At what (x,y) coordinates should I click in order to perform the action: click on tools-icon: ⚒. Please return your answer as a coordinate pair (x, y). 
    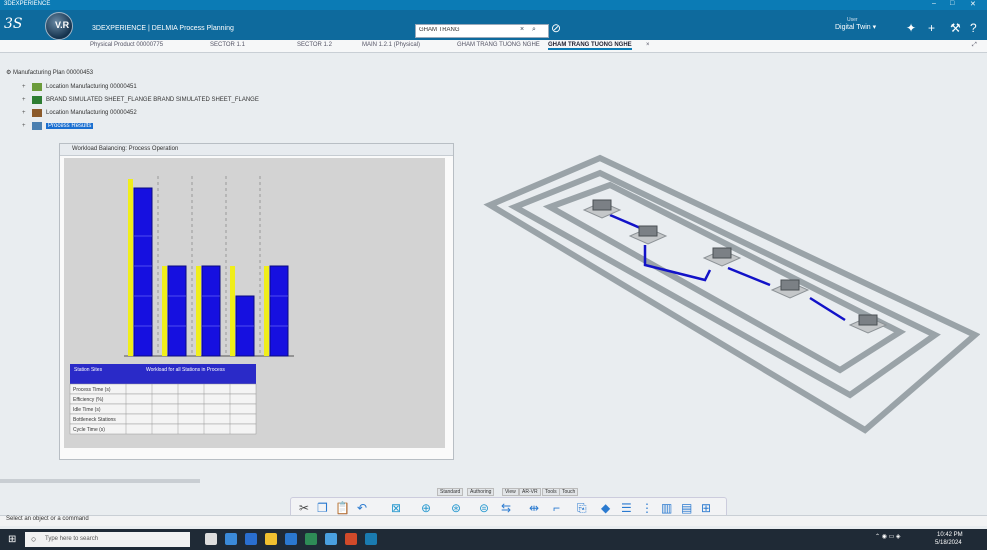
    Looking at the image, I should click on (955, 28).